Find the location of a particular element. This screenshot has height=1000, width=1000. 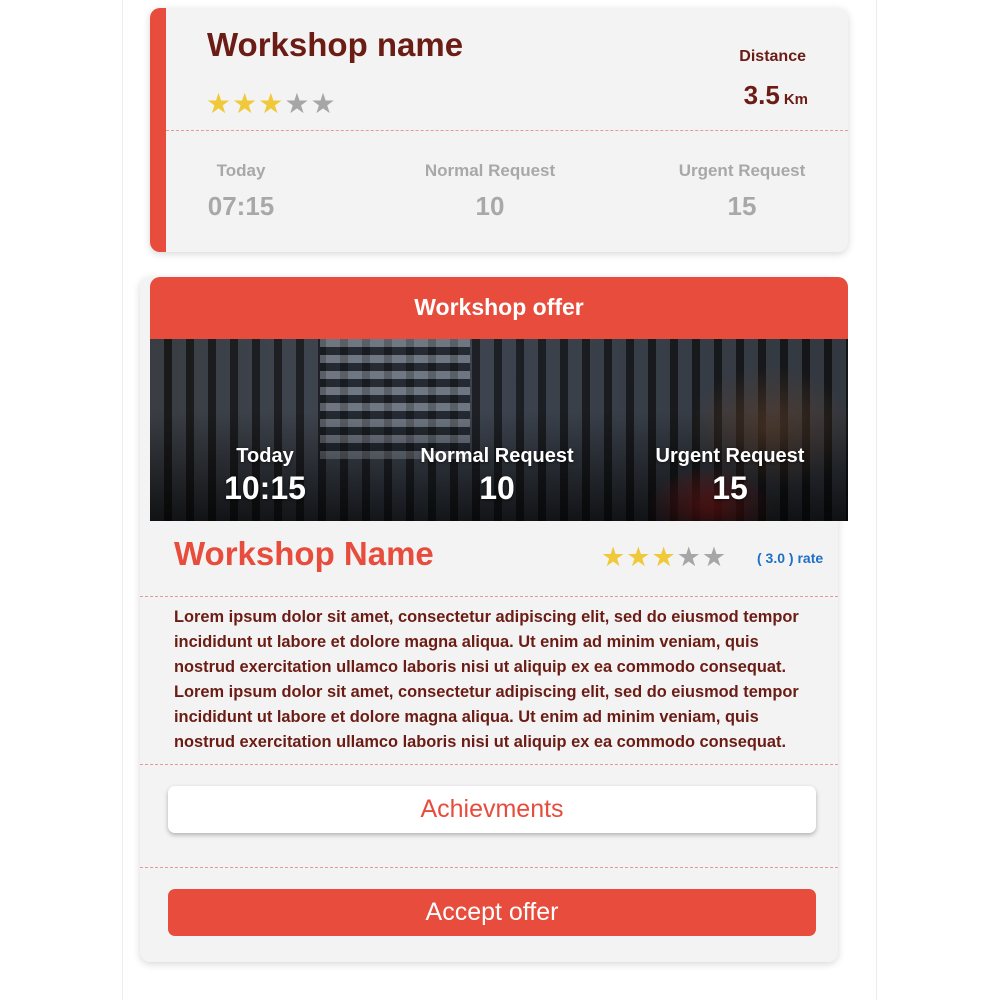

banner-stat-urgent-request: Urgent Request 15 is located at coordinates (730, 476).